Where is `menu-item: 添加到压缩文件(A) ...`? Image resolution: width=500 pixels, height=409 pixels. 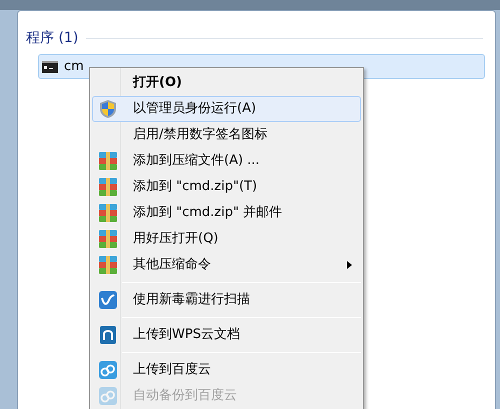
menu-item: 添加到压缩文件(A) ... is located at coordinates (226, 161).